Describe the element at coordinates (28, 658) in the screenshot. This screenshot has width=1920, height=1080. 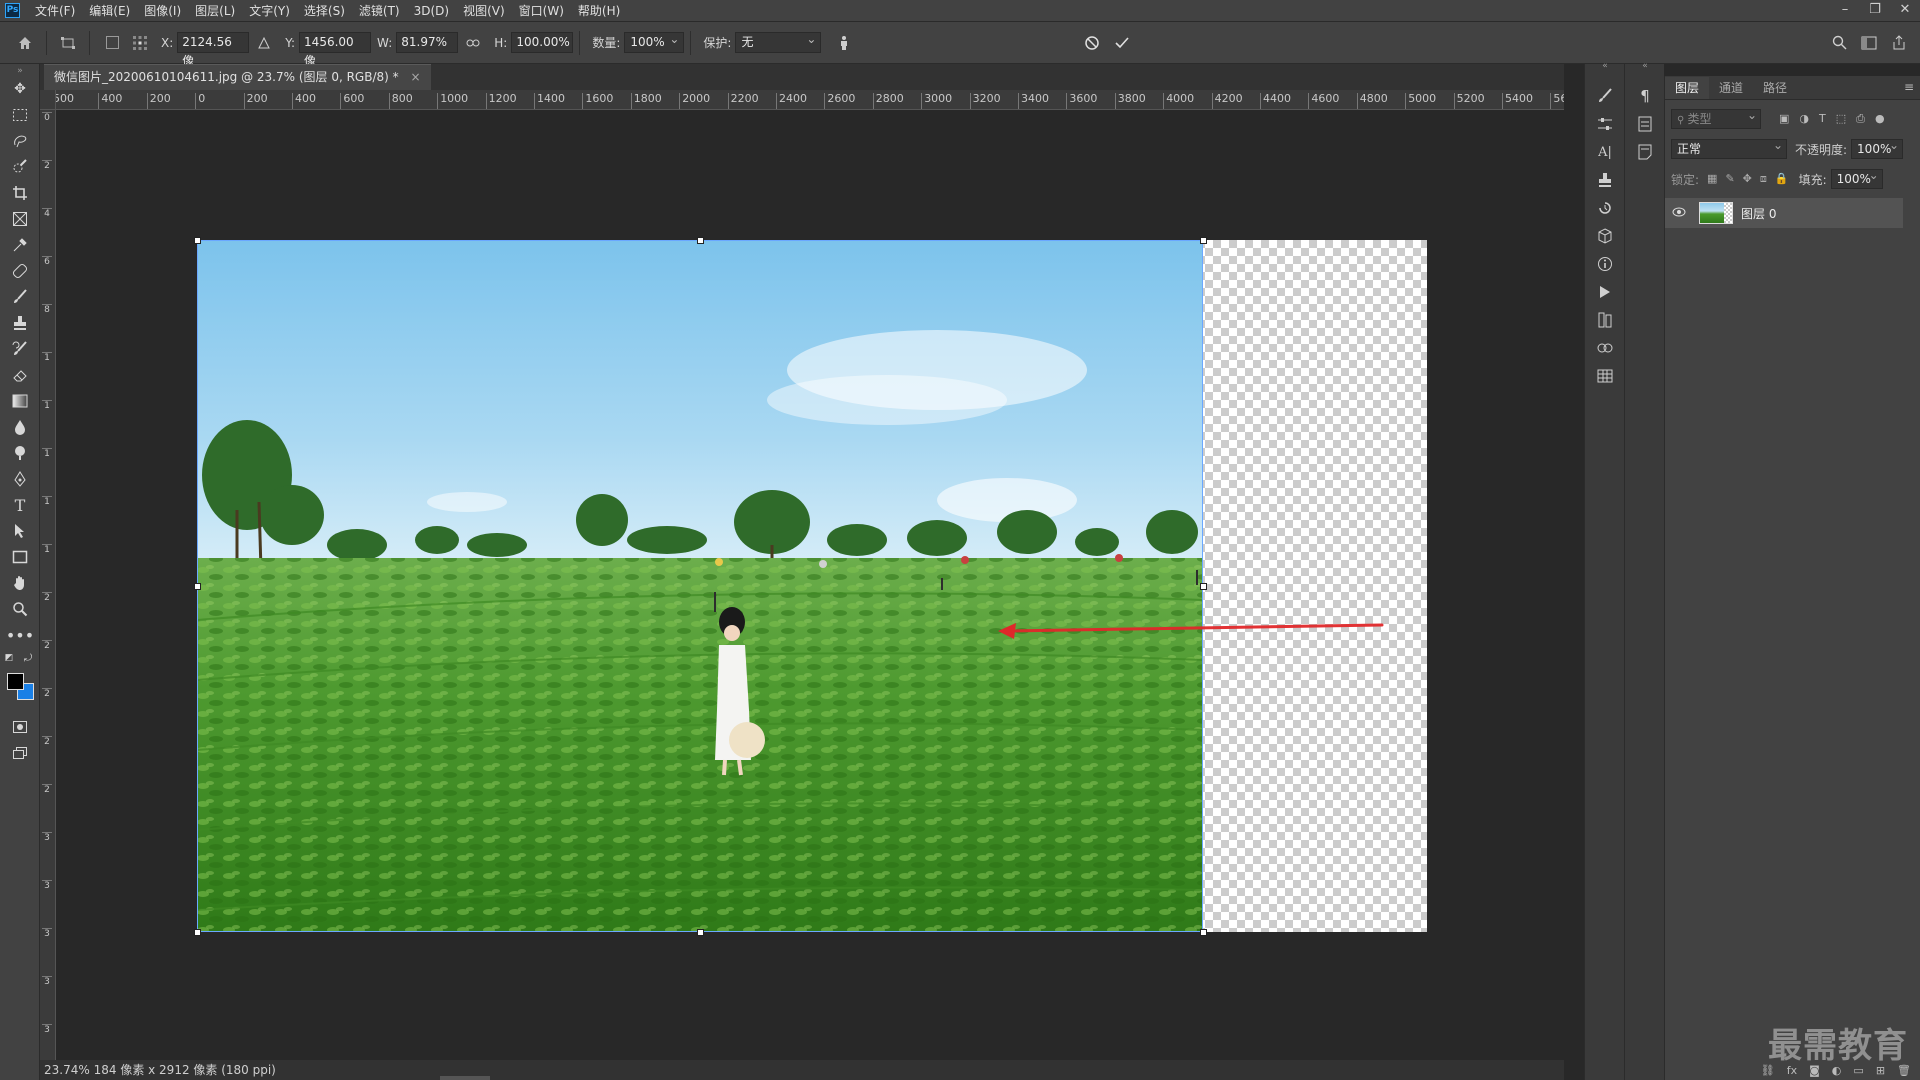
I see `swap-colors-icon: ⤾` at that location.